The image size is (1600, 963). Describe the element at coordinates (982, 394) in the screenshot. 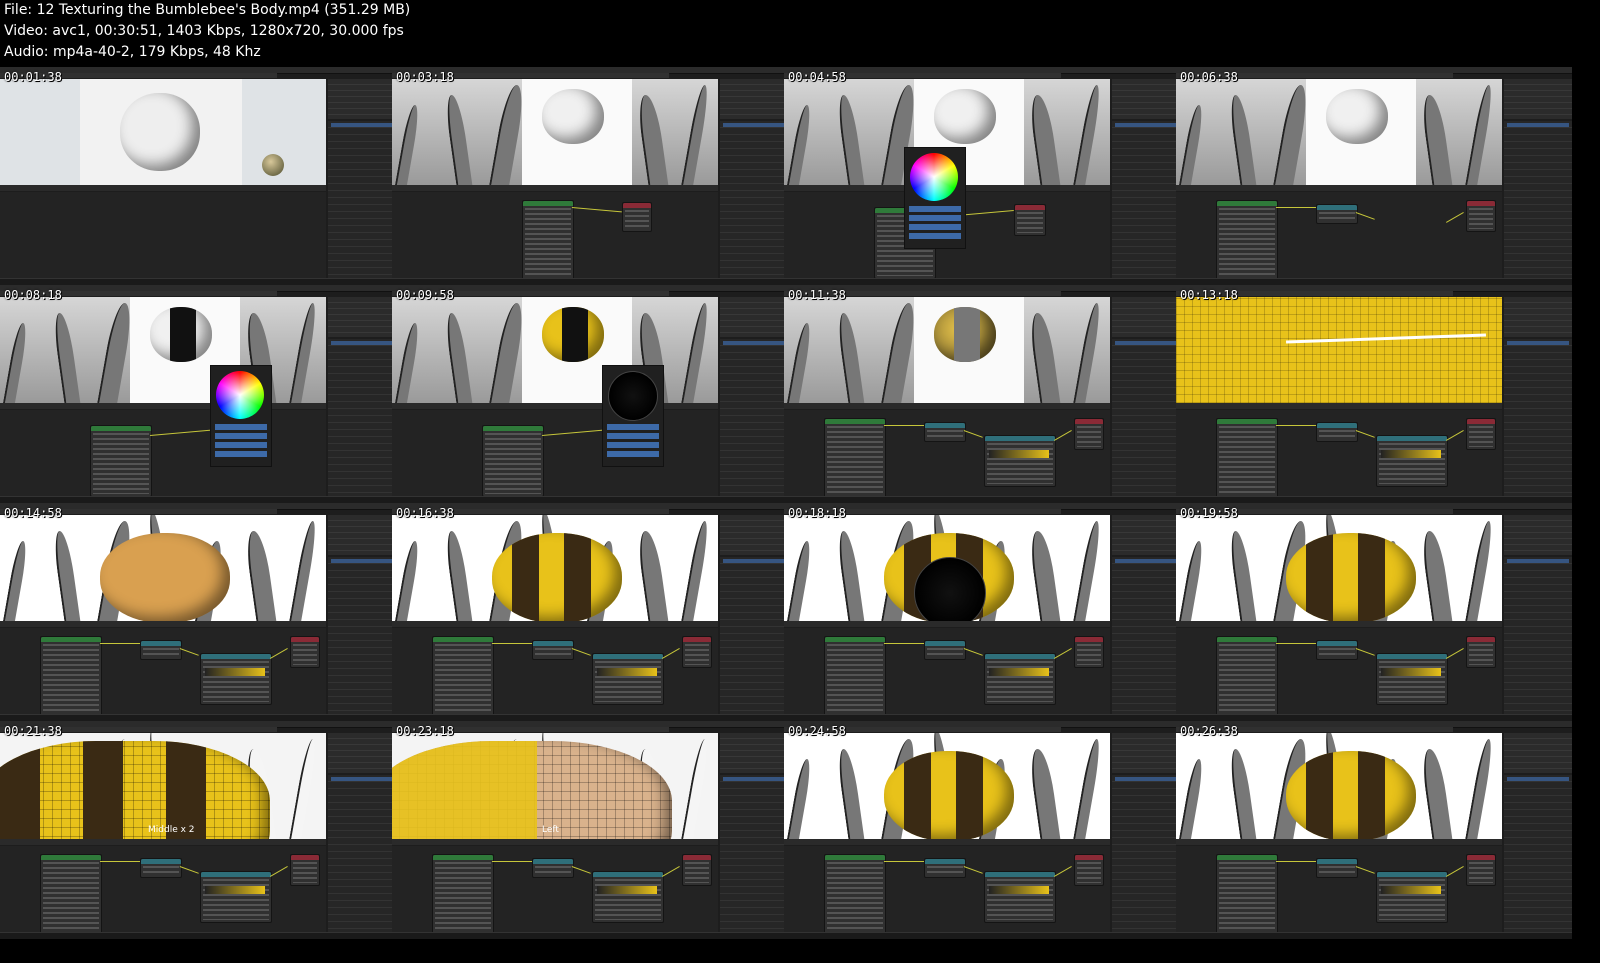

I see `thumbnail: 00:11:38` at that location.